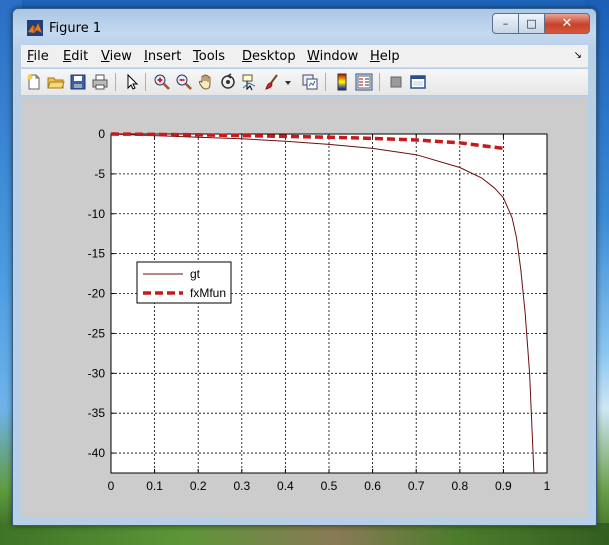  I want to click on y-tick-label: -35, so click(97, 413).